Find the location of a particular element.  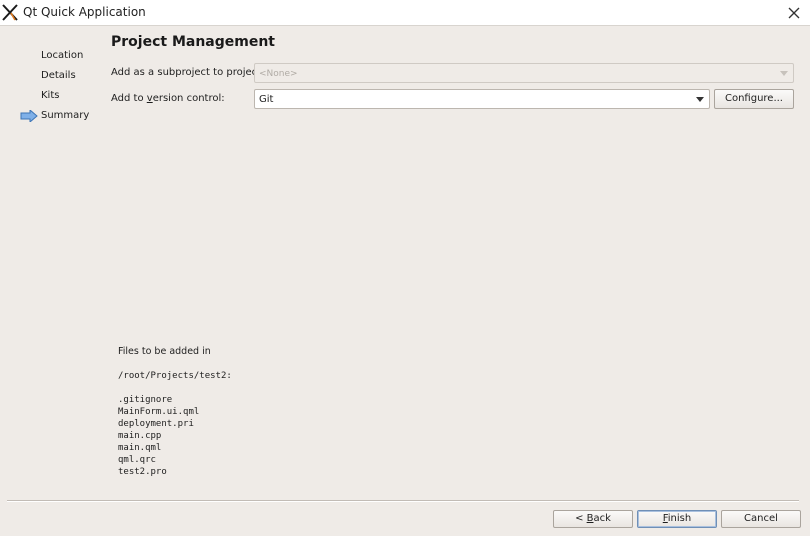

subproject-label: Add as a subproject to project: is located at coordinates (188, 72).